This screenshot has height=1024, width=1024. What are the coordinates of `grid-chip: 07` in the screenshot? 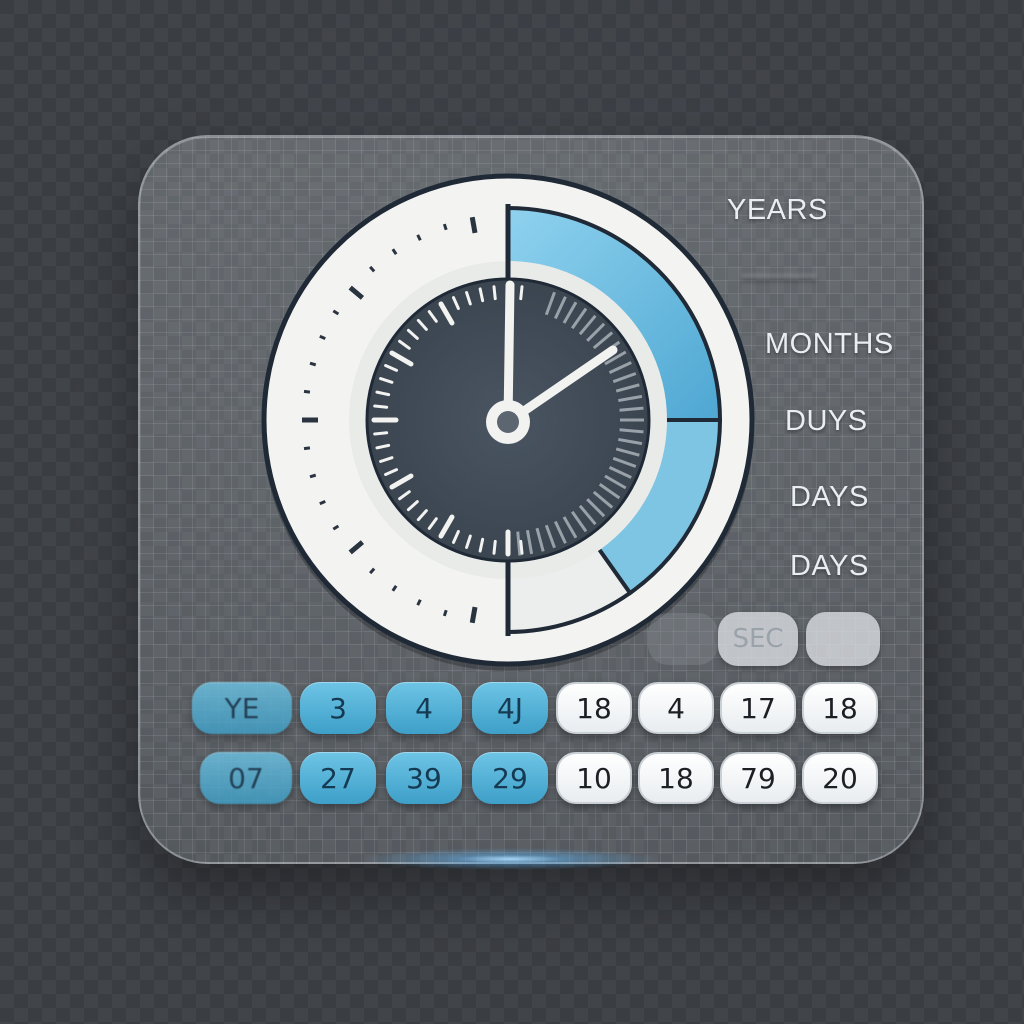 It's located at (246, 778).